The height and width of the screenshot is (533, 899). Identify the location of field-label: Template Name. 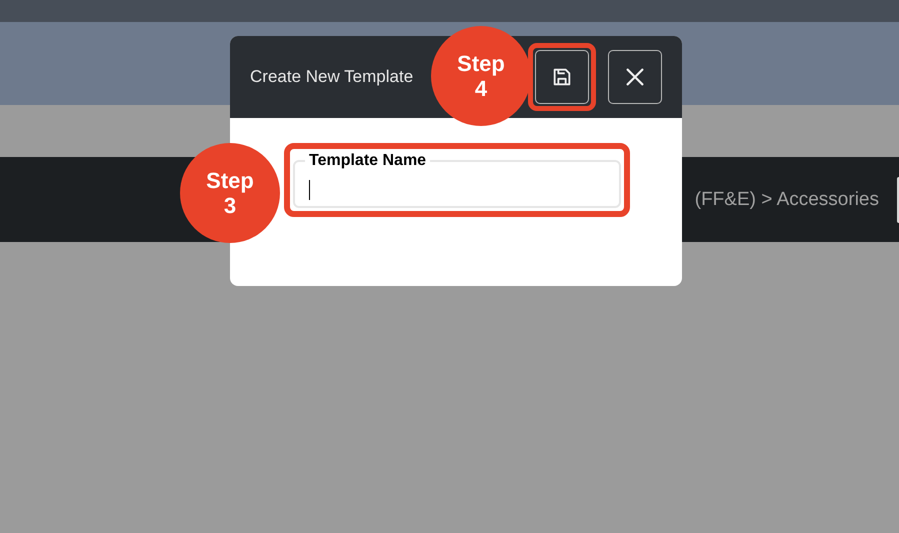
(368, 161).